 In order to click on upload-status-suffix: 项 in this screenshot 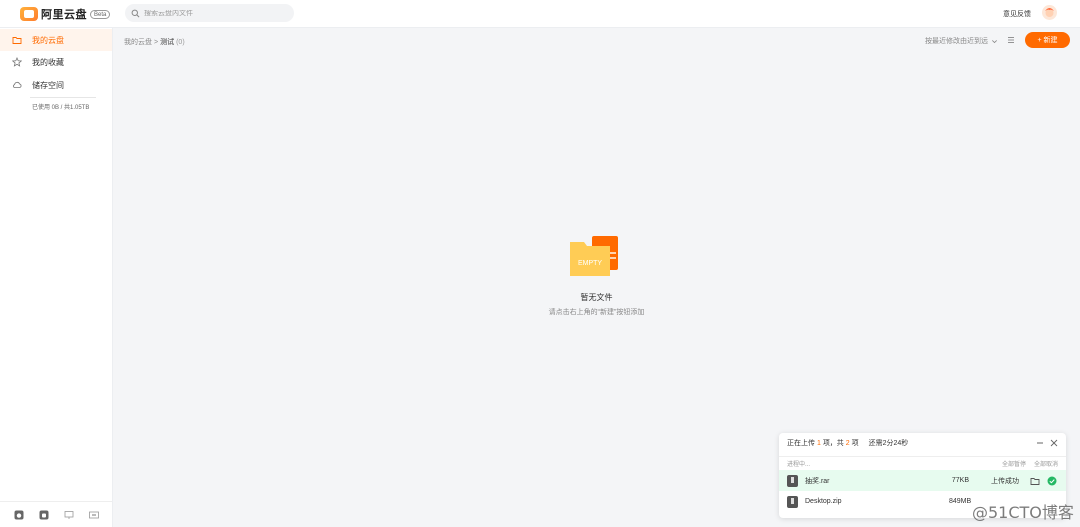, I will do `click(855, 443)`.